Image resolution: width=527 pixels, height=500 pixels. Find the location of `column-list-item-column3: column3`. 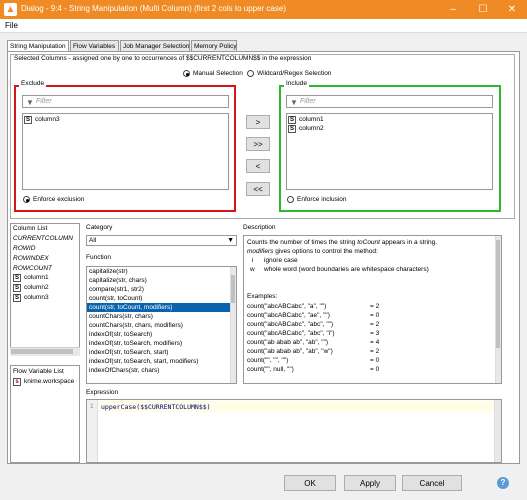

column-list-item-column3: column3 is located at coordinates (36, 298).